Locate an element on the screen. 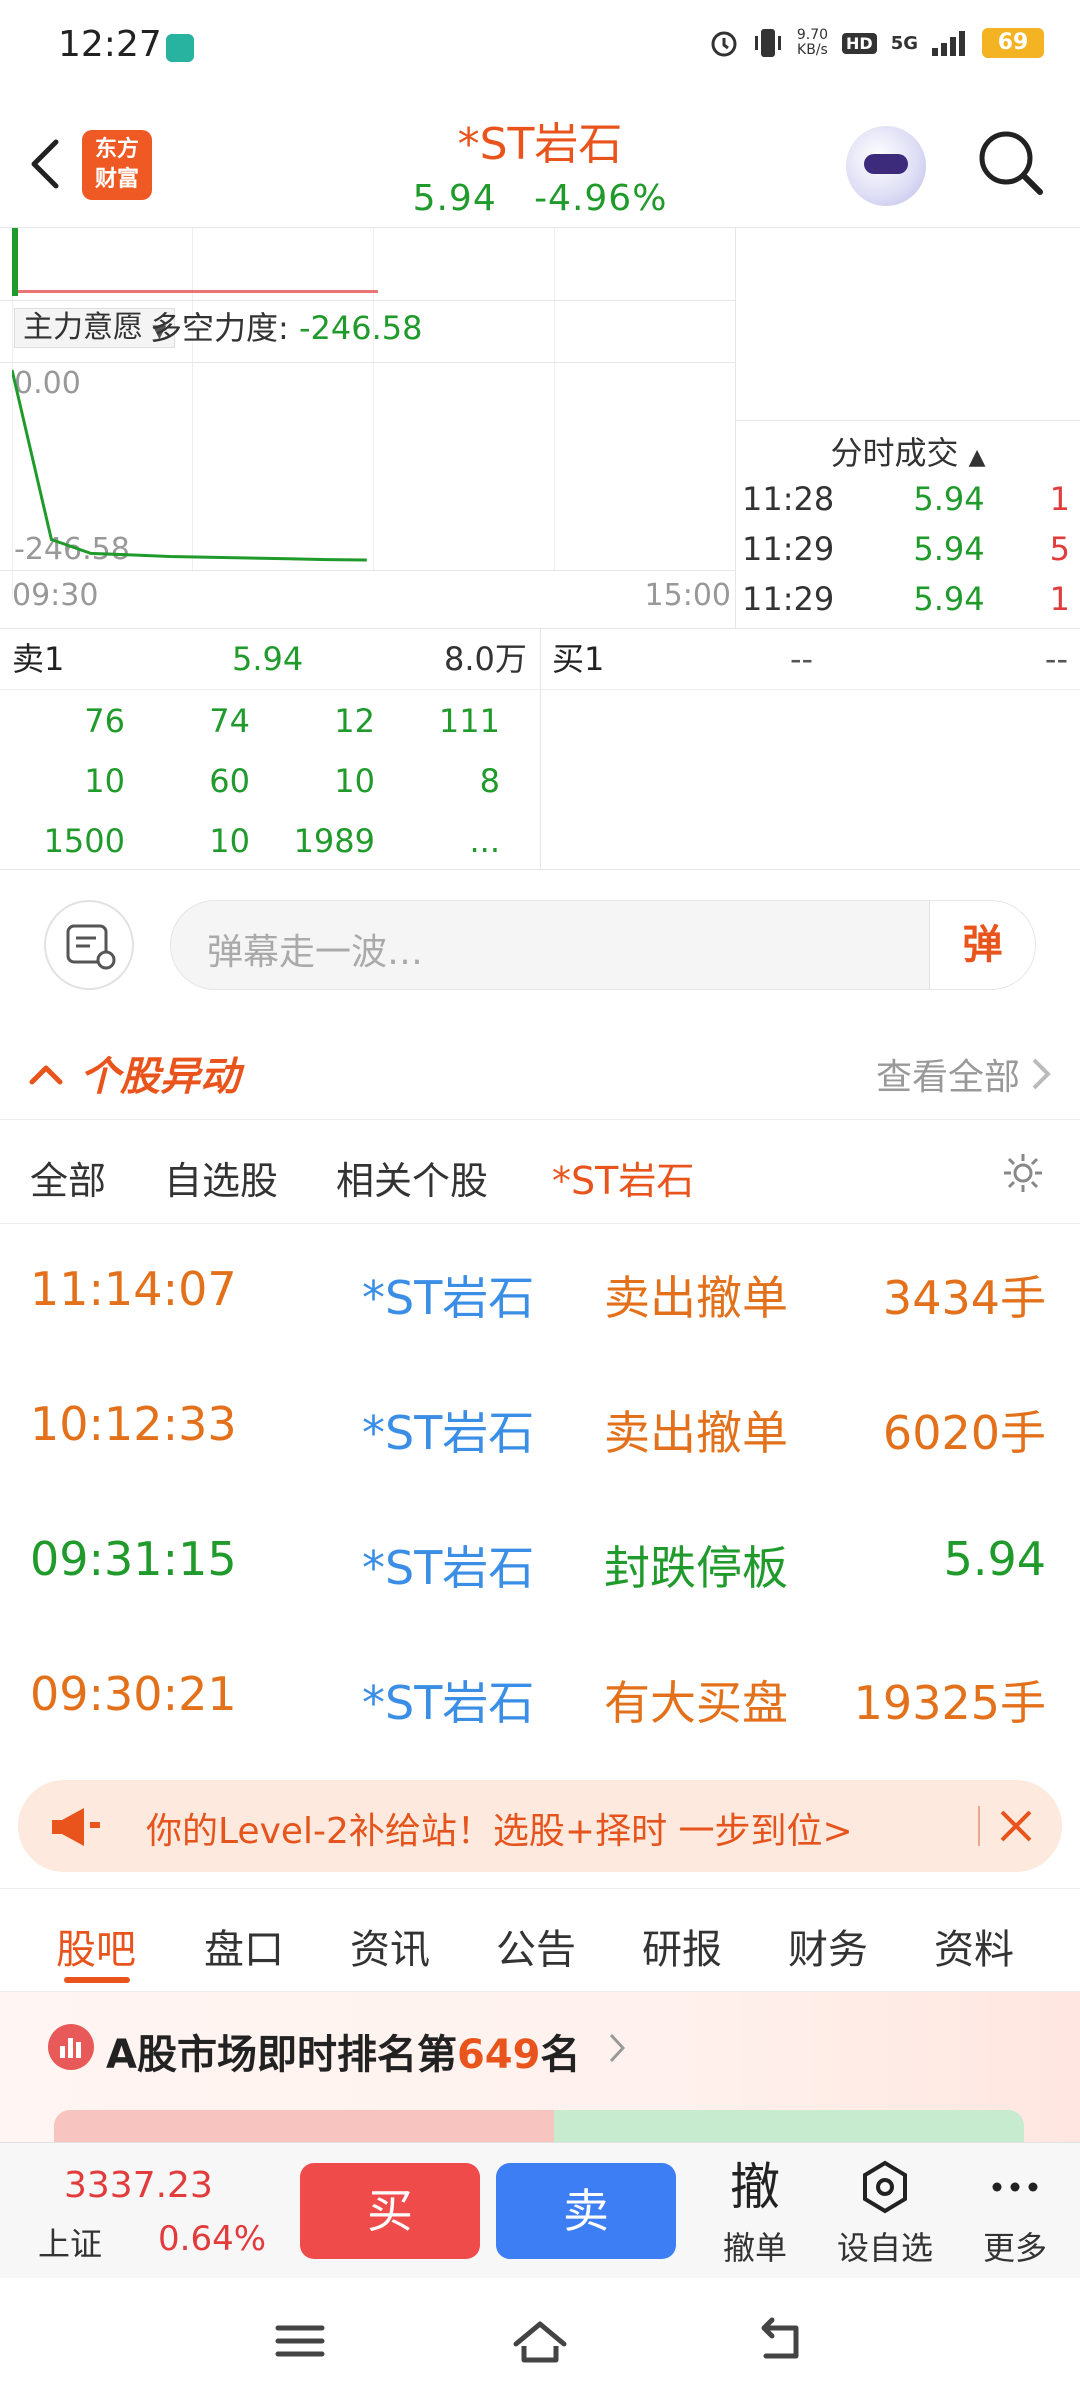  queue-row: 76 74 12 111 is located at coordinates (270, 721).